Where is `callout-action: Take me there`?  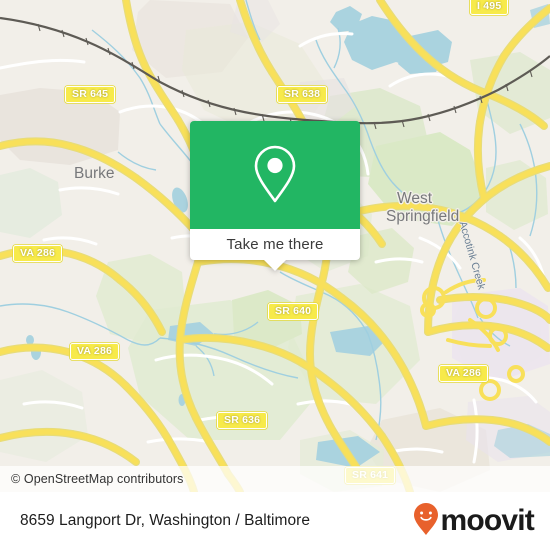
callout-action: Take me there is located at coordinates (275, 244).